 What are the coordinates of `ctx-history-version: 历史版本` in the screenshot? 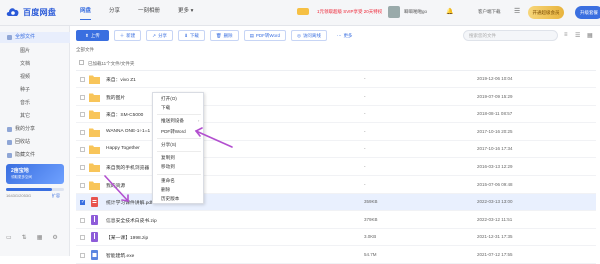 It's located at (170, 199).